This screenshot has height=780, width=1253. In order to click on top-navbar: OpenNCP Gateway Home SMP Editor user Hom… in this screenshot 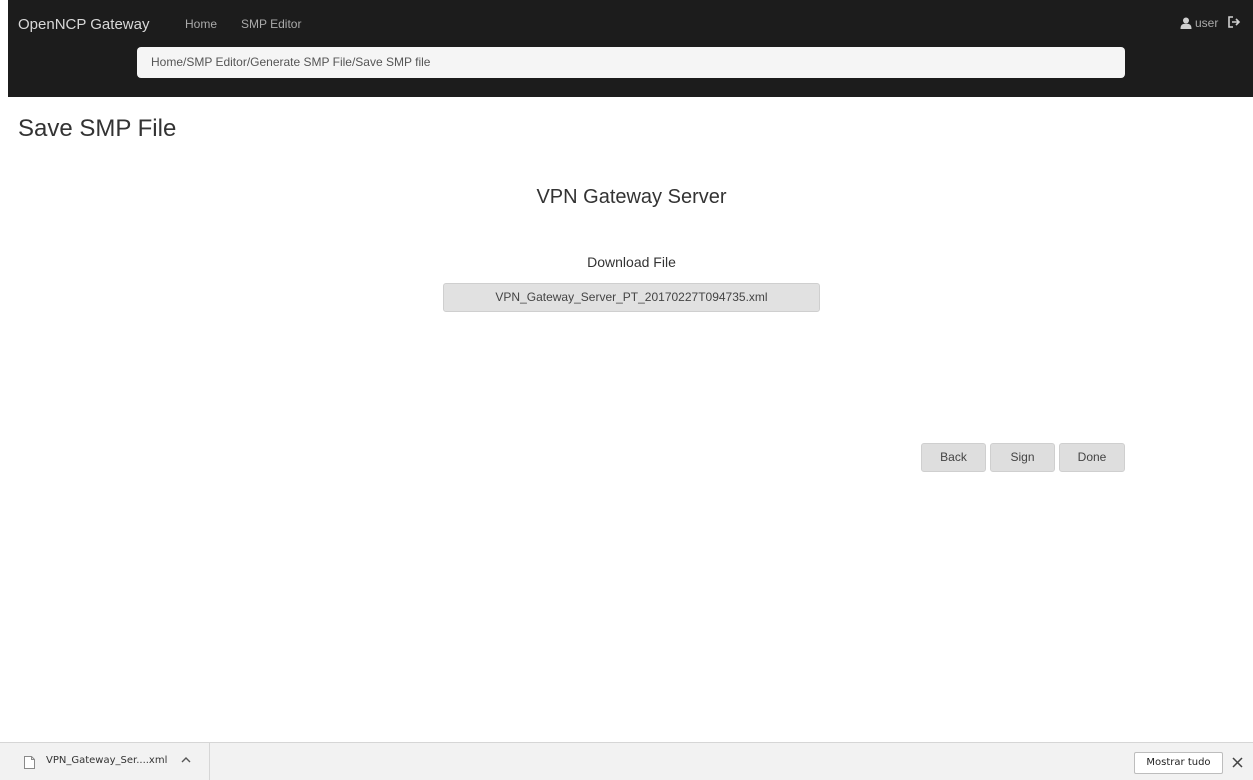, I will do `click(626, 48)`.